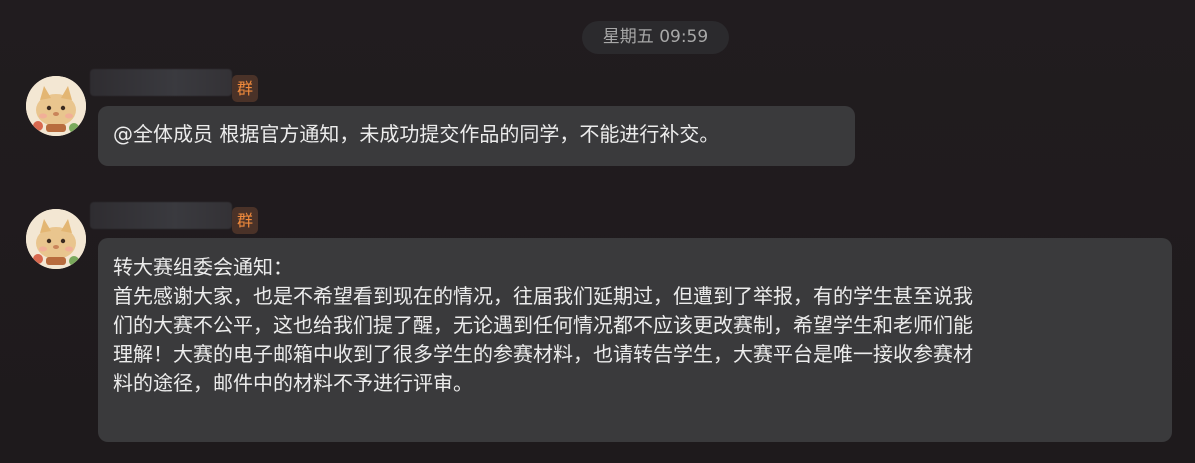  Describe the element at coordinates (293, 383) in the screenshot. I see `message-line: 料的途径，邮件中的材料不予进行评审。` at that location.